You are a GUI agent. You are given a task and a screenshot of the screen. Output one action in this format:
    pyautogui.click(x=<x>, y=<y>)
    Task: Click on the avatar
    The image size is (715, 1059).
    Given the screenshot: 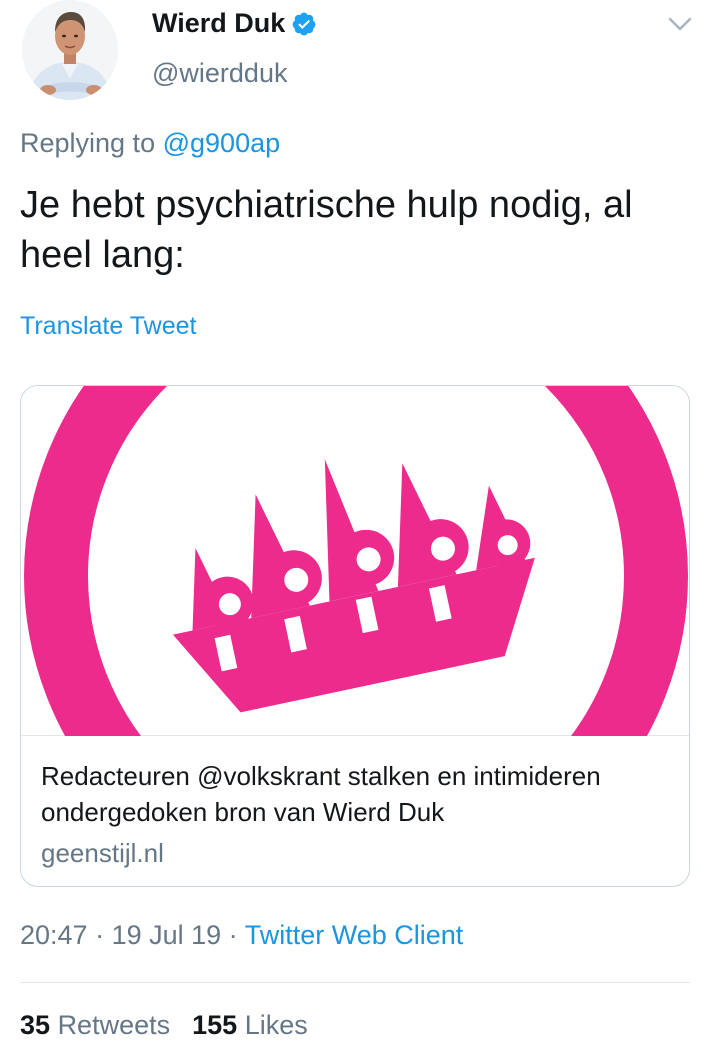 What is the action you would take?
    pyautogui.click(x=70, y=50)
    